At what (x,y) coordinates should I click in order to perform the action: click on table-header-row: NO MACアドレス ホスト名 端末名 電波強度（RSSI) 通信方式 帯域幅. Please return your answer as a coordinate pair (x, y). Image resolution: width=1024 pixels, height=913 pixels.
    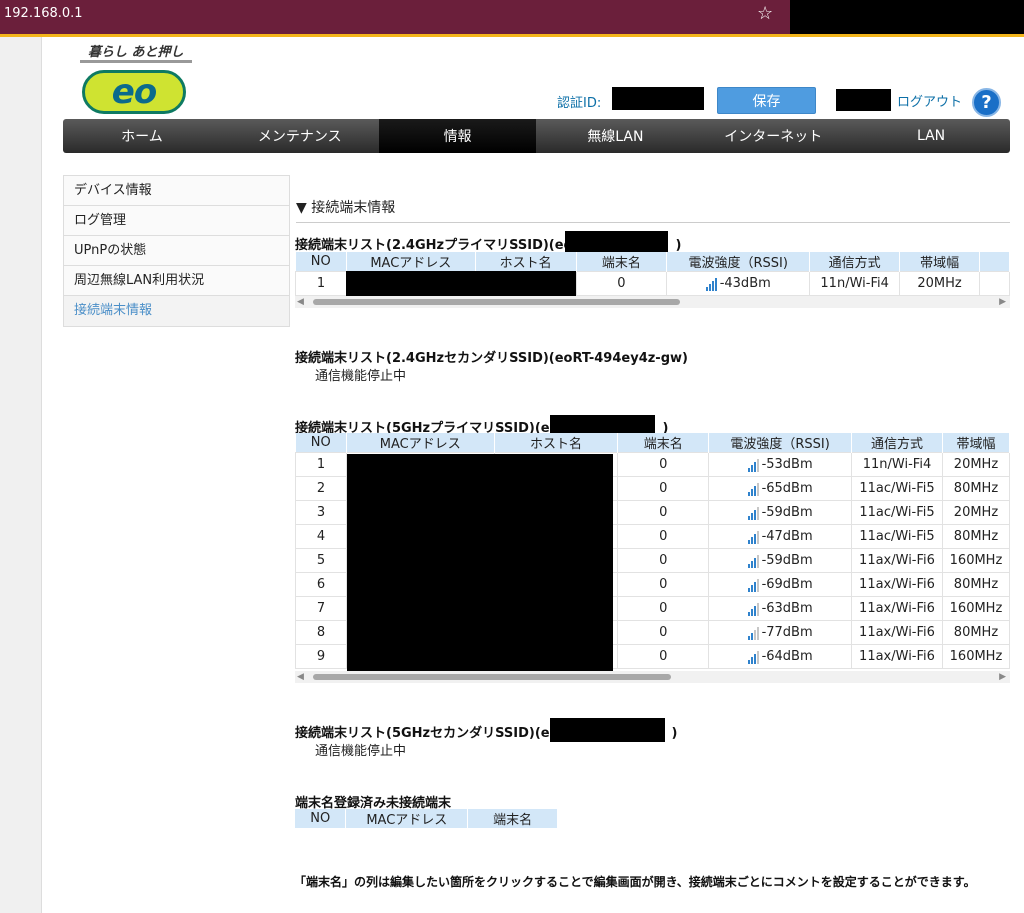
    Looking at the image, I should click on (652, 262).